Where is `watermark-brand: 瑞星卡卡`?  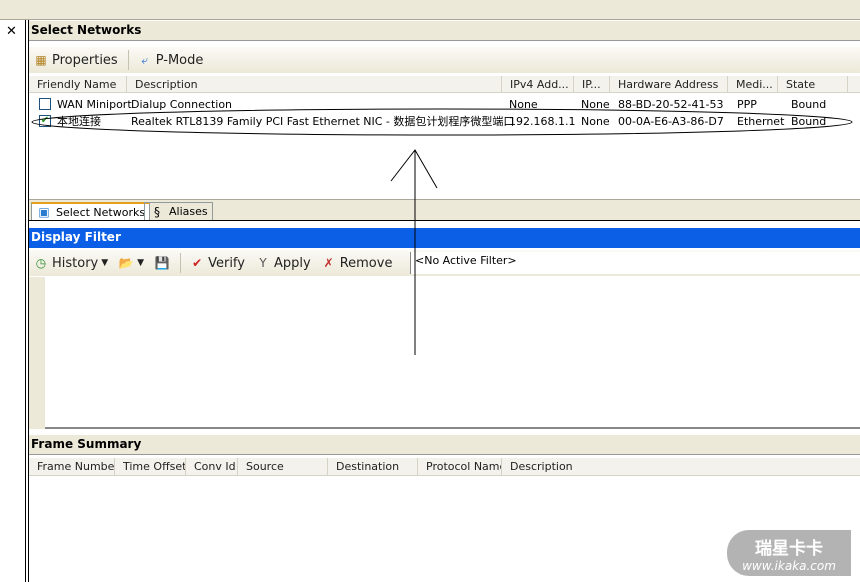
watermark-brand: 瑞星卡卡 is located at coordinates (789, 549).